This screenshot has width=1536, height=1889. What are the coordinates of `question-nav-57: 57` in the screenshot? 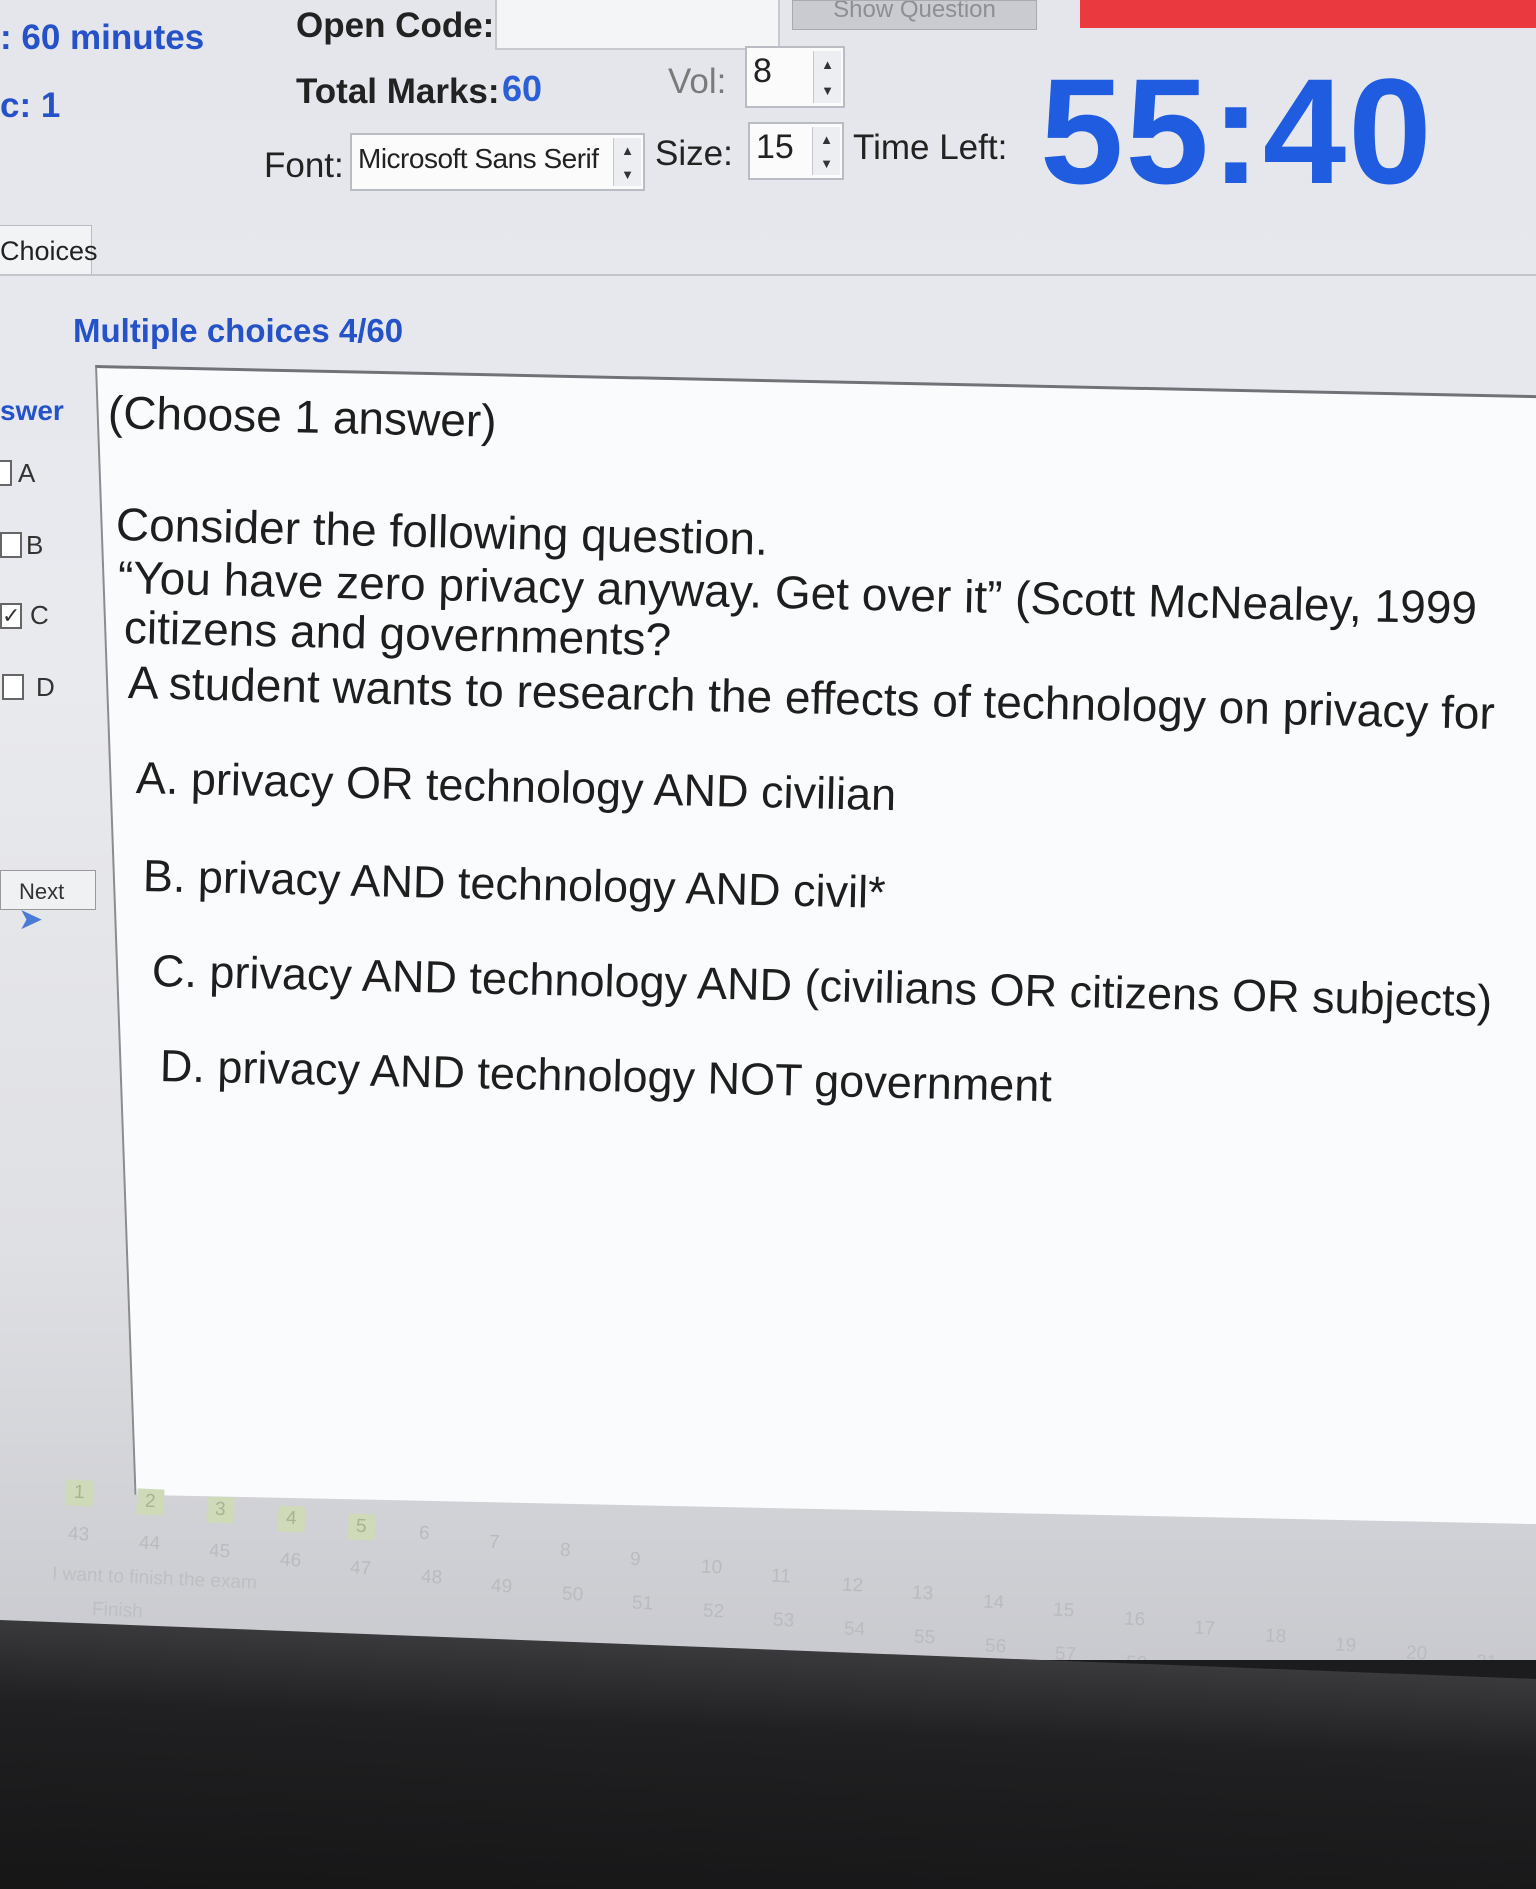 It's located at (1066, 1652).